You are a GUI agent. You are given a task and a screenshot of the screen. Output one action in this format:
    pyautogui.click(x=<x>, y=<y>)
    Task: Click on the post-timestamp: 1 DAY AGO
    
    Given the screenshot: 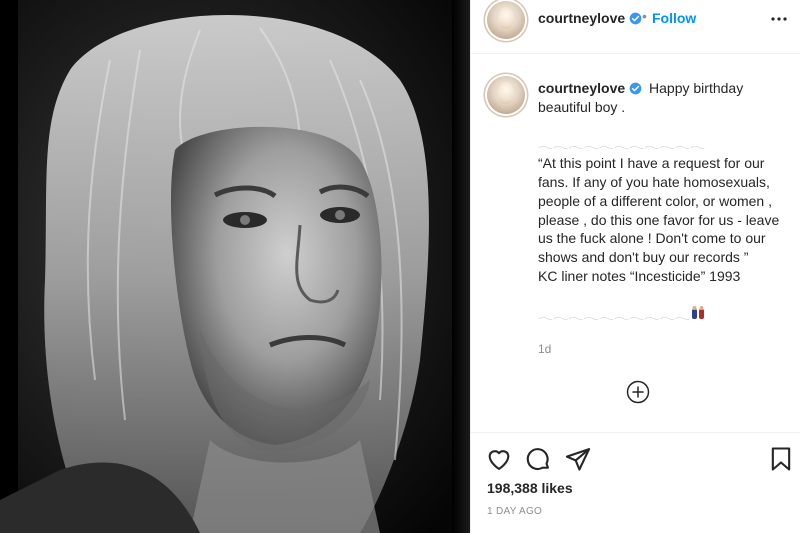 What is the action you would take?
    pyautogui.click(x=515, y=511)
    